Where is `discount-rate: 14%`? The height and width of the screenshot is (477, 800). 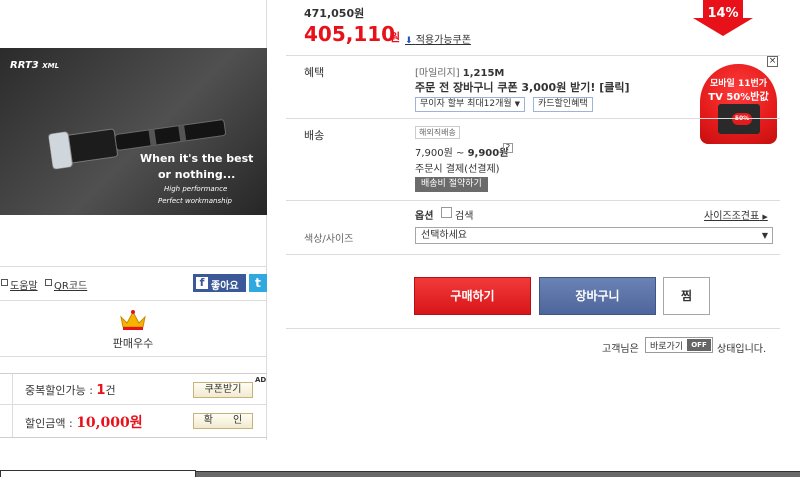
discount-rate: 14% is located at coordinates (723, 13).